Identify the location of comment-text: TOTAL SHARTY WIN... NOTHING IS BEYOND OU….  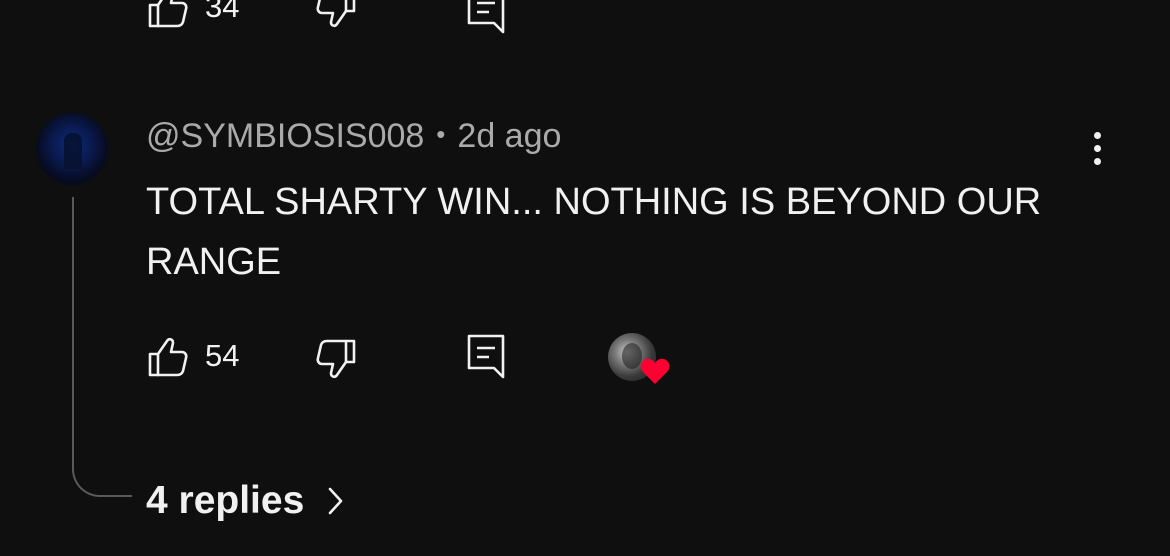
(594, 232).